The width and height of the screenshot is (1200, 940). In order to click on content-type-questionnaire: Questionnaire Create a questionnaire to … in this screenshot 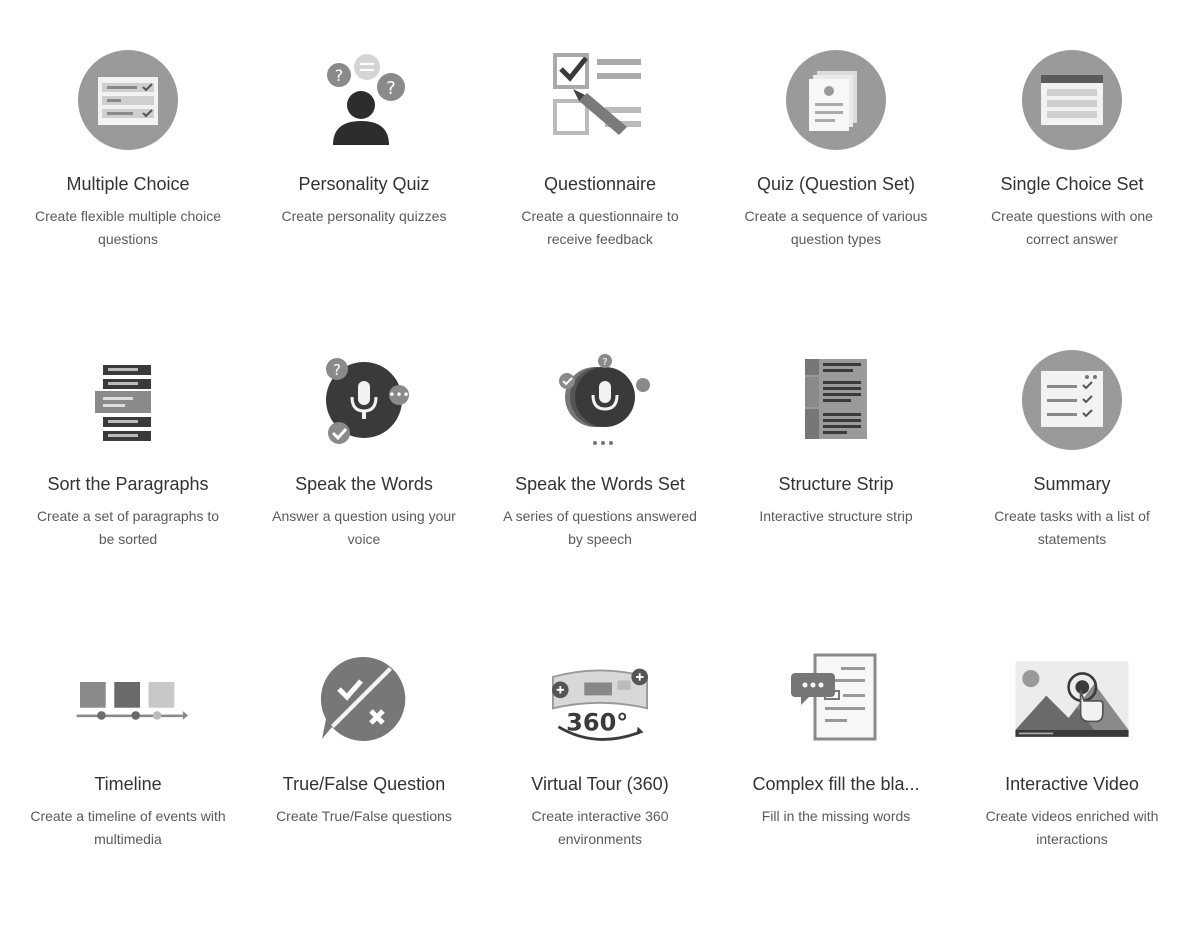, I will do `click(600, 190)`.